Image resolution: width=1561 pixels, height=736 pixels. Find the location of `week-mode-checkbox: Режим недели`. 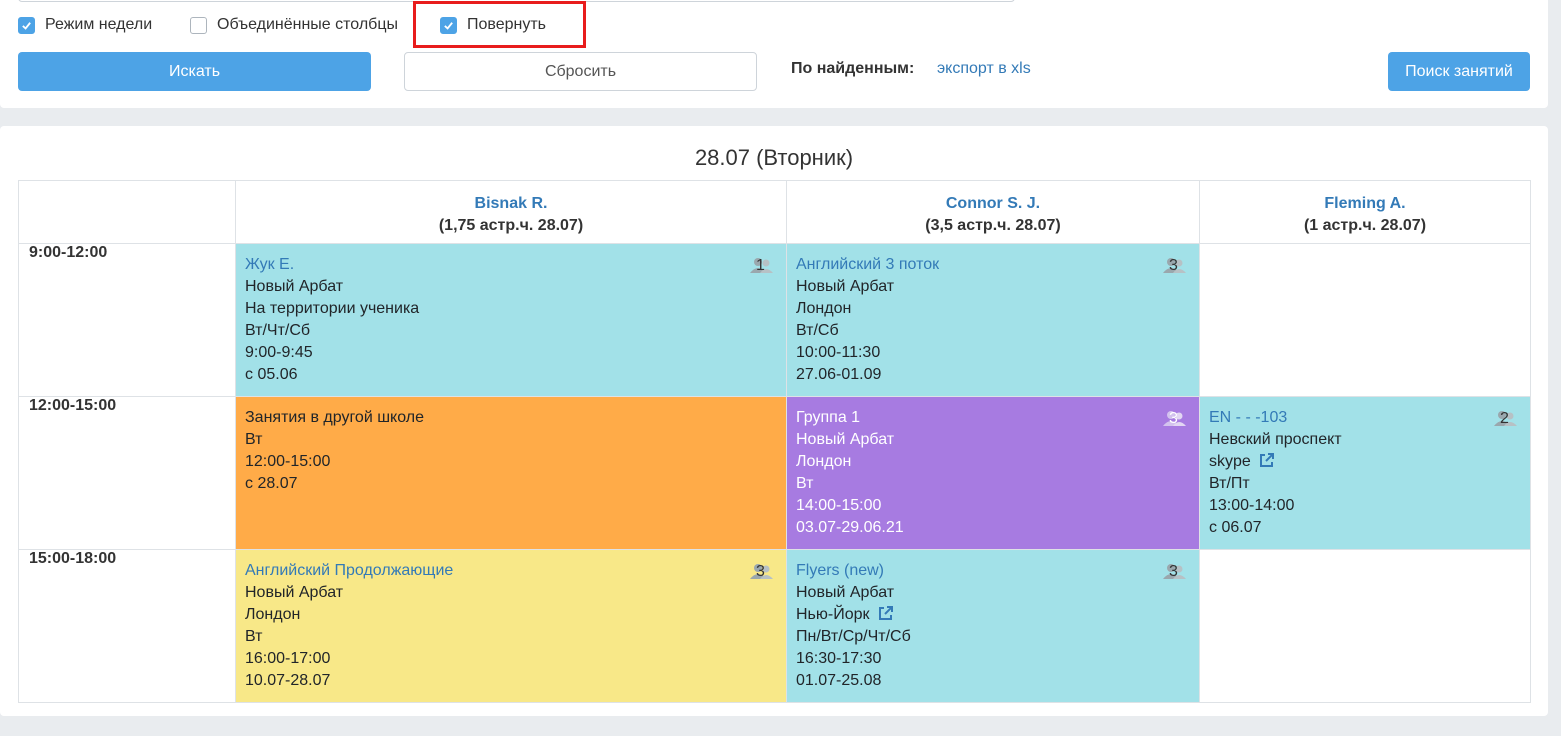

week-mode-checkbox: Режим недели is located at coordinates (85, 25).